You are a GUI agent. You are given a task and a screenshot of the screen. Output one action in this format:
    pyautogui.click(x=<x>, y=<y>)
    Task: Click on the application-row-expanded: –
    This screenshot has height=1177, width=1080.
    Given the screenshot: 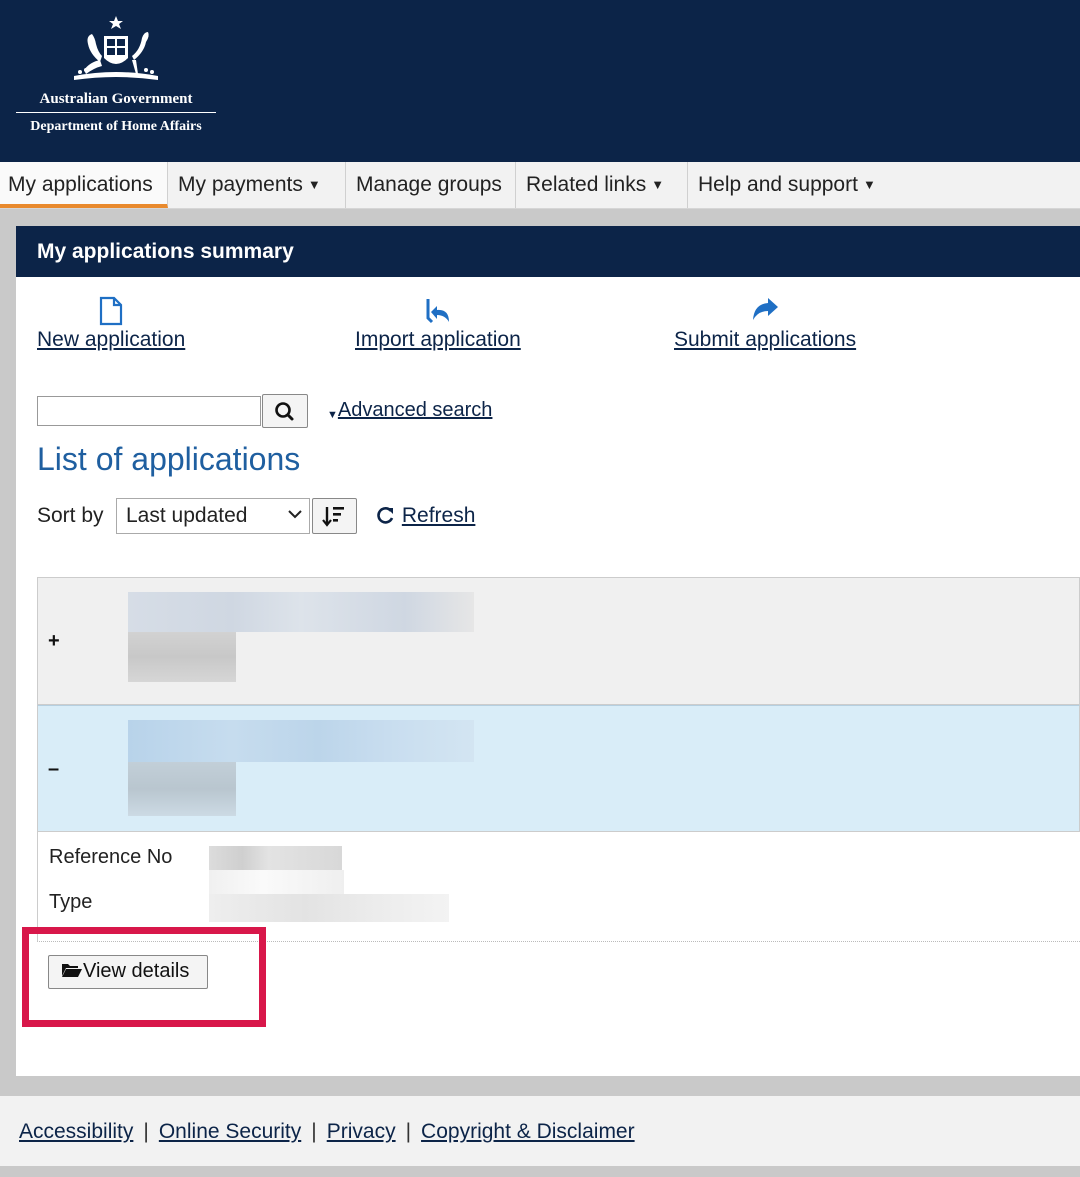 What is the action you would take?
    pyautogui.click(x=558, y=768)
    